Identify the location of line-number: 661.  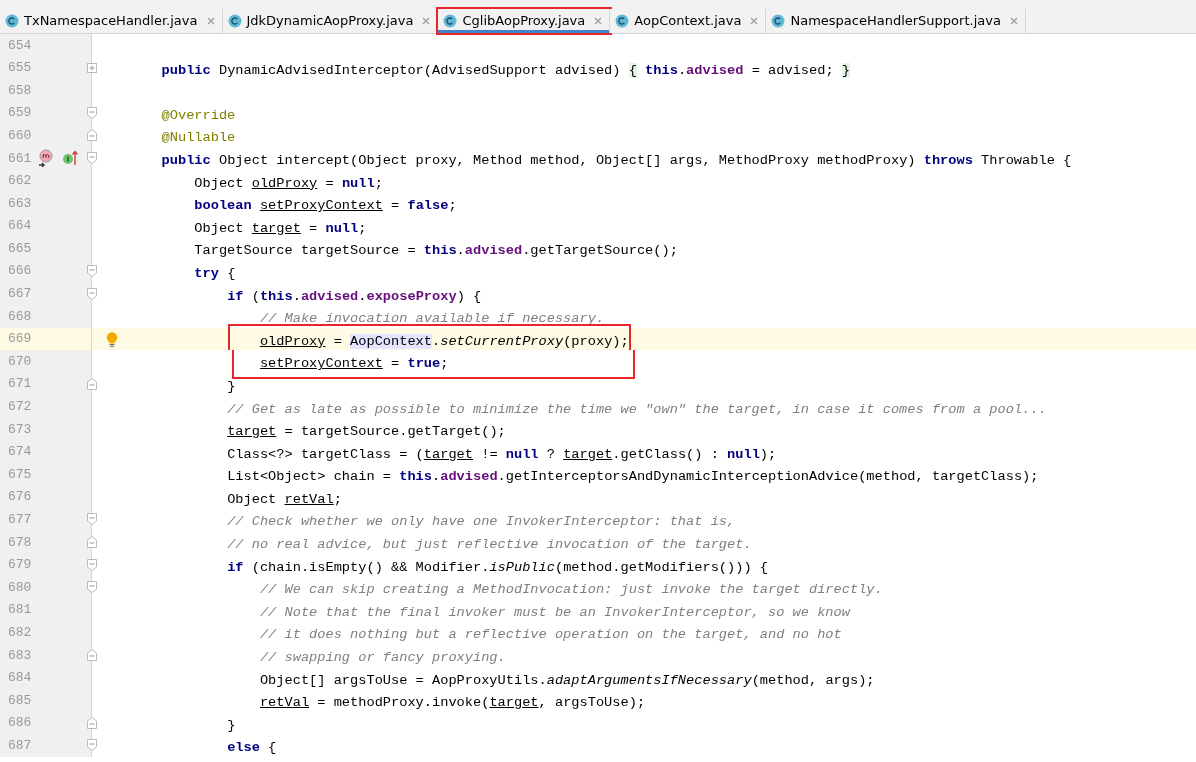
(20, 158).